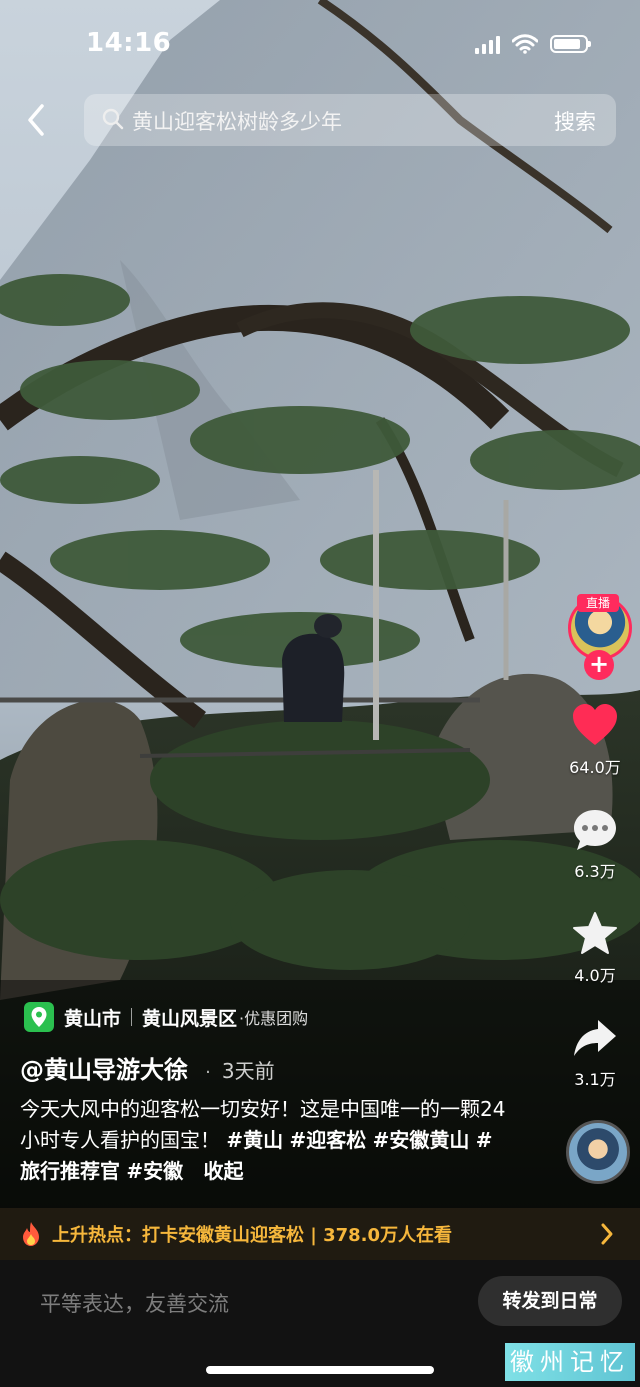 The image size is (640, 1387). Describe the element at coordinates (248, 1071) in the screenshot. I see `post-time: 3天前` at that location.